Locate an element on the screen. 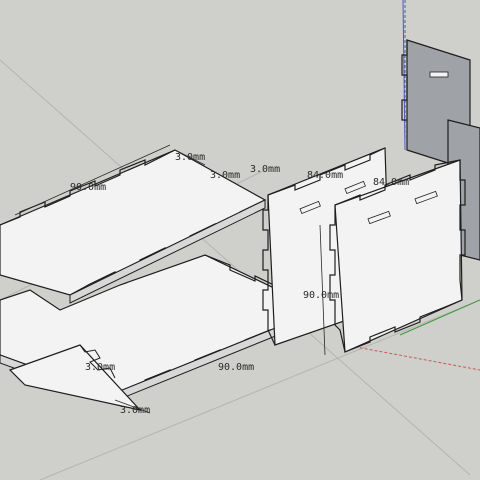 This screenshot has height=480, width=480. dimension-label-top-width: 90.0mm is located at coordinates (88, 187).